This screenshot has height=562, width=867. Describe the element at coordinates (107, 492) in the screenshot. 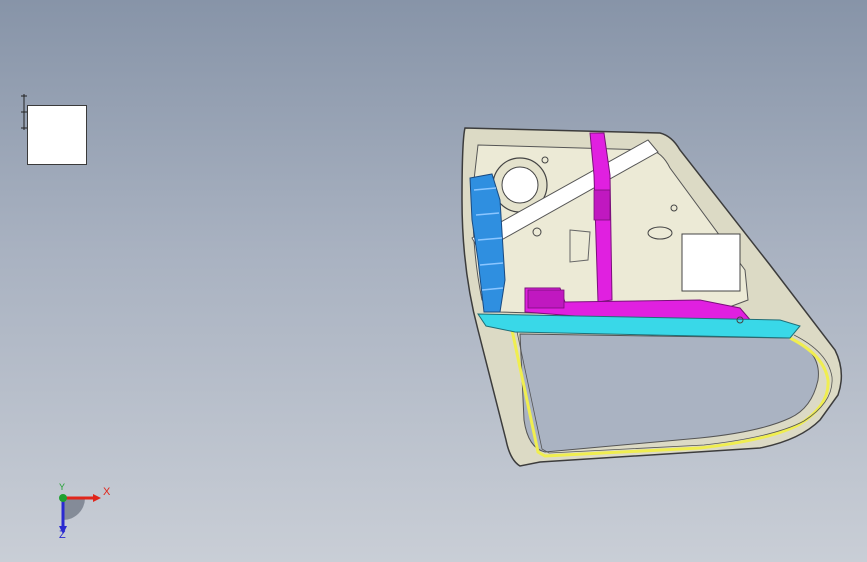

I see `x-axis-label: X` at that location.